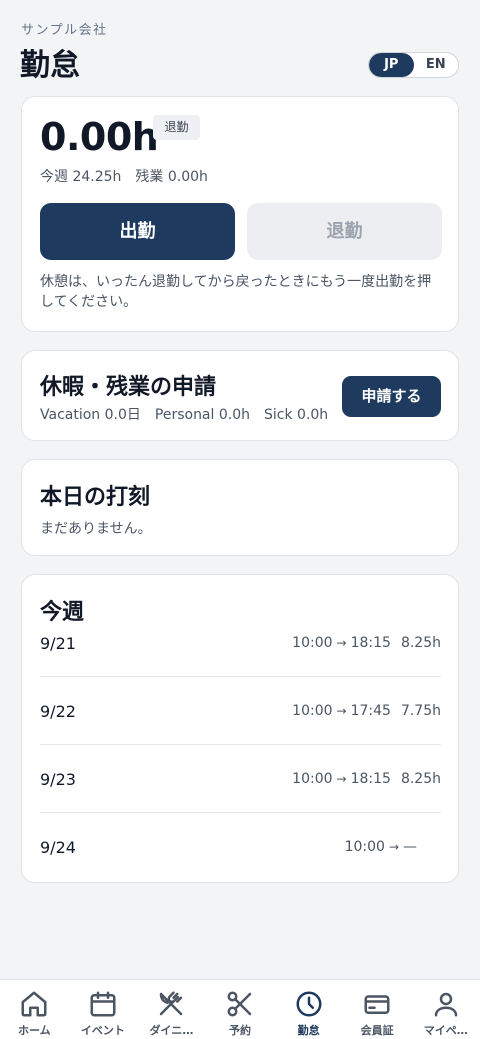 This screenshot has width=480, height=1039. Describe the element at coordinates (99, 137) in the screenshot. I see `today-hours: 0.00h` at that location.